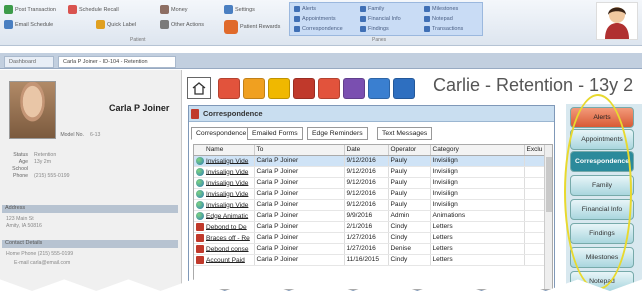 The width and height of the screenshot is (642, 291). What do you see at coordinates (405, 133) in the screenshot?
I see `subtab-text-messages: Text Messages` at bounding box center [405, 133].